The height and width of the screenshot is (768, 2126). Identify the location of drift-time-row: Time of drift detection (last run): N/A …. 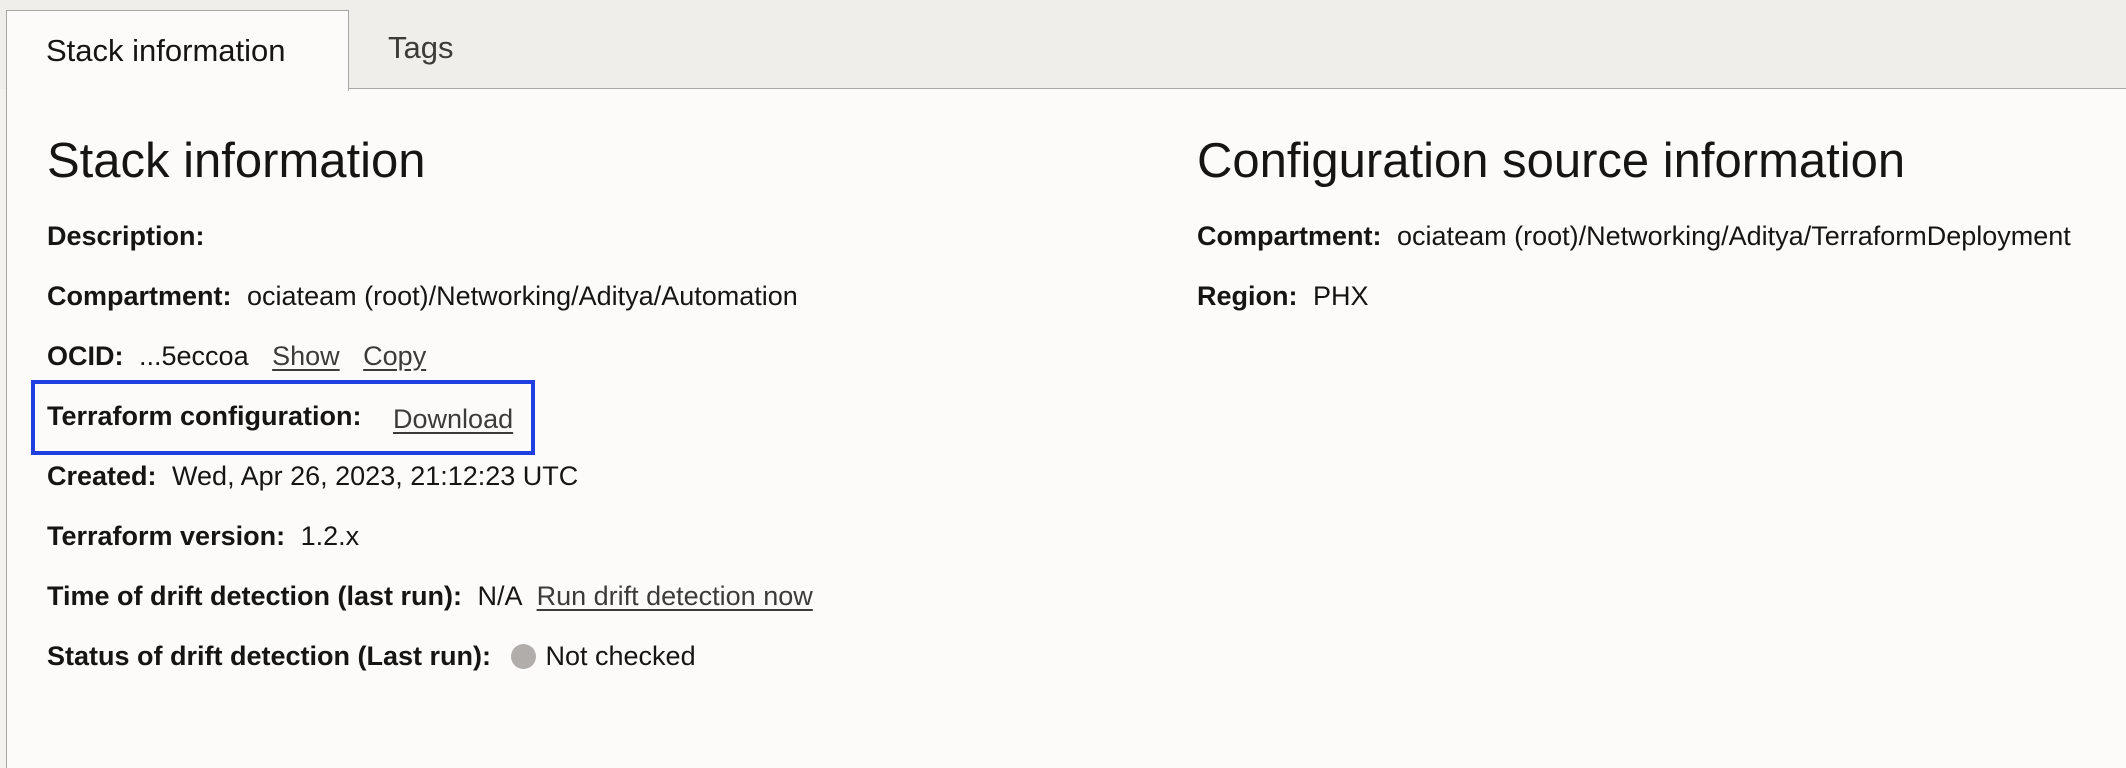
(430, 596).